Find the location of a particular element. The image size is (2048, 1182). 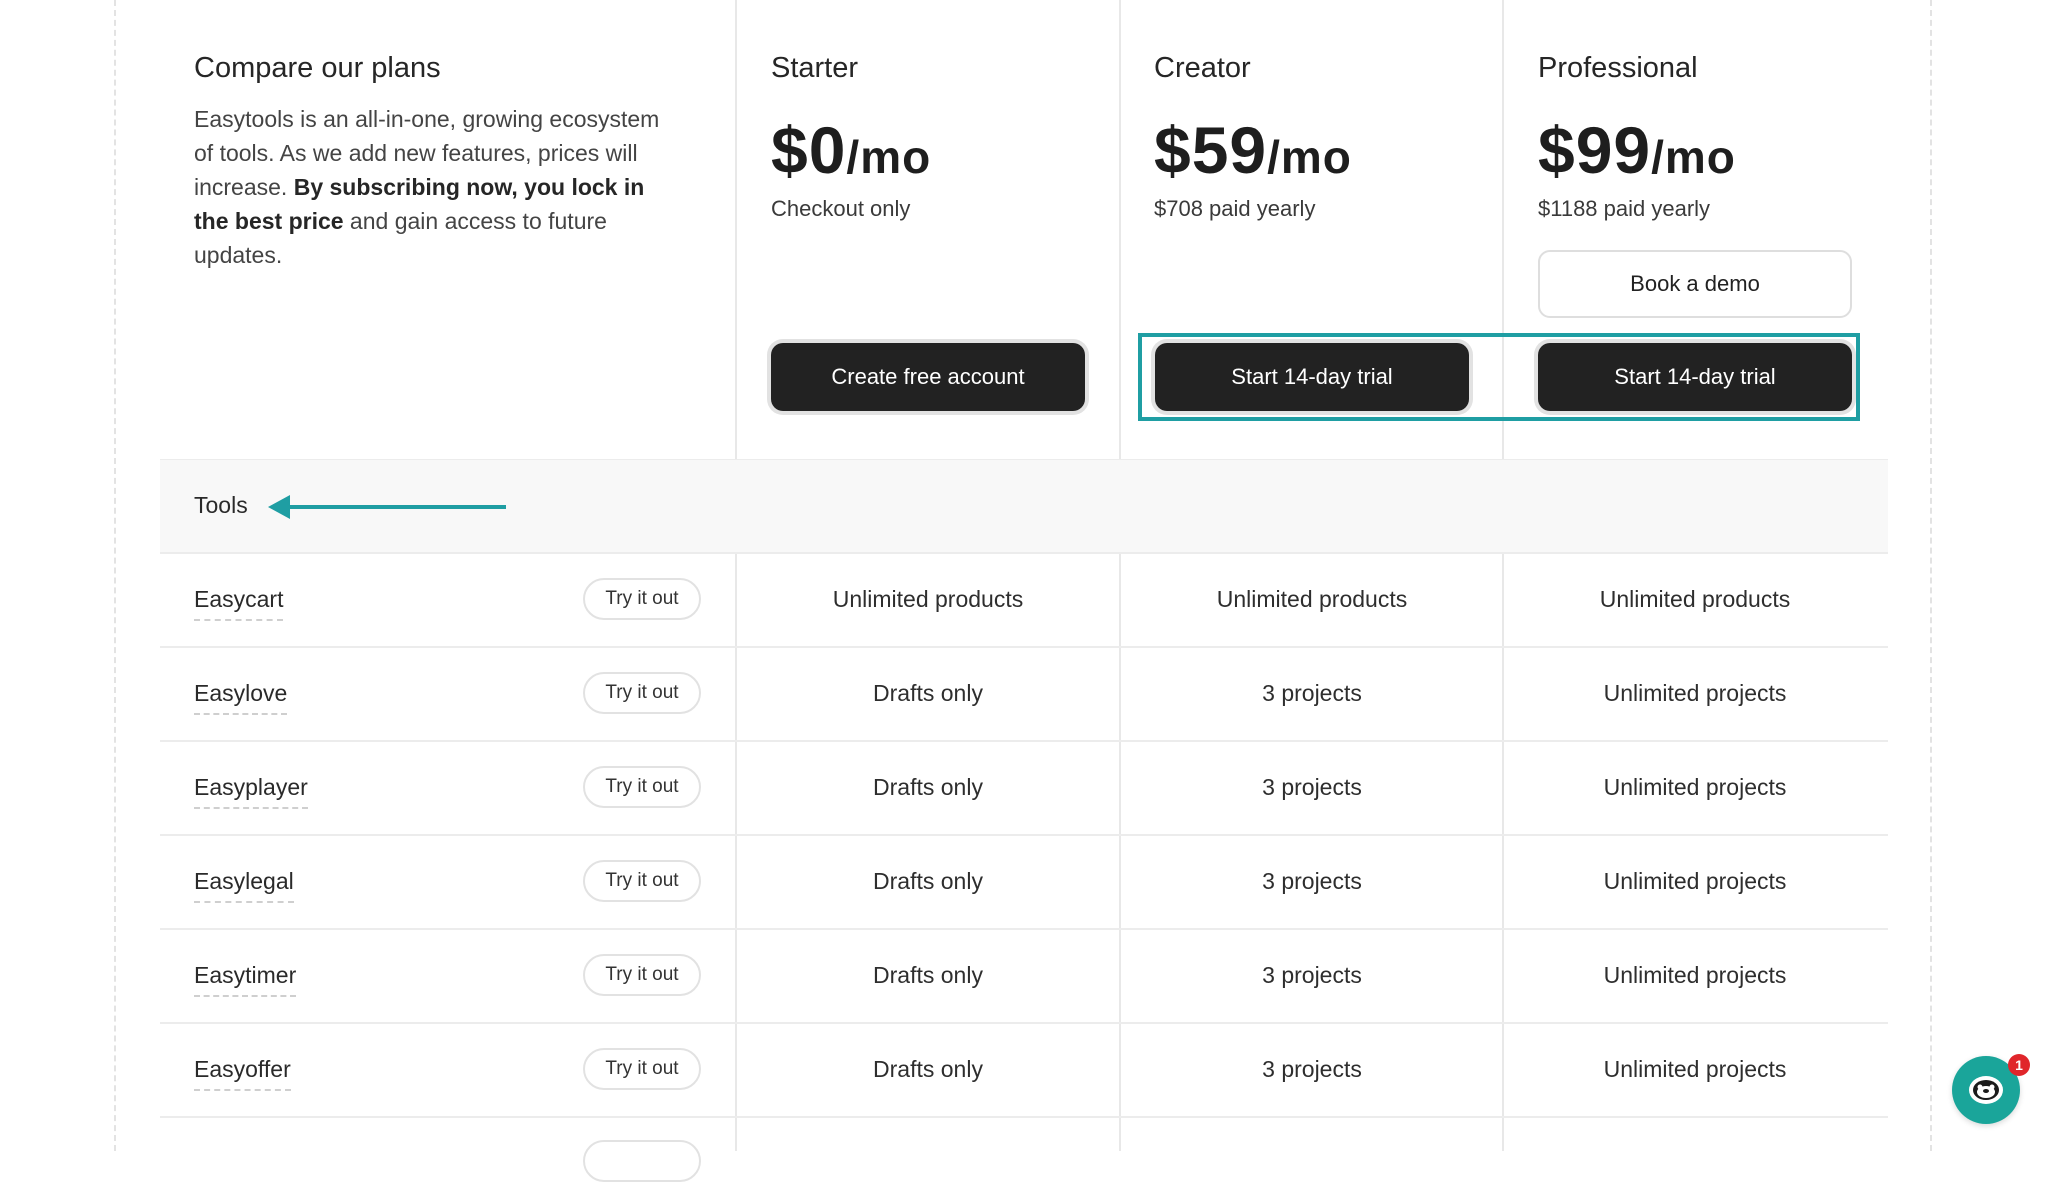

tools-section-label: Tools is located at coordinates (221, 505).